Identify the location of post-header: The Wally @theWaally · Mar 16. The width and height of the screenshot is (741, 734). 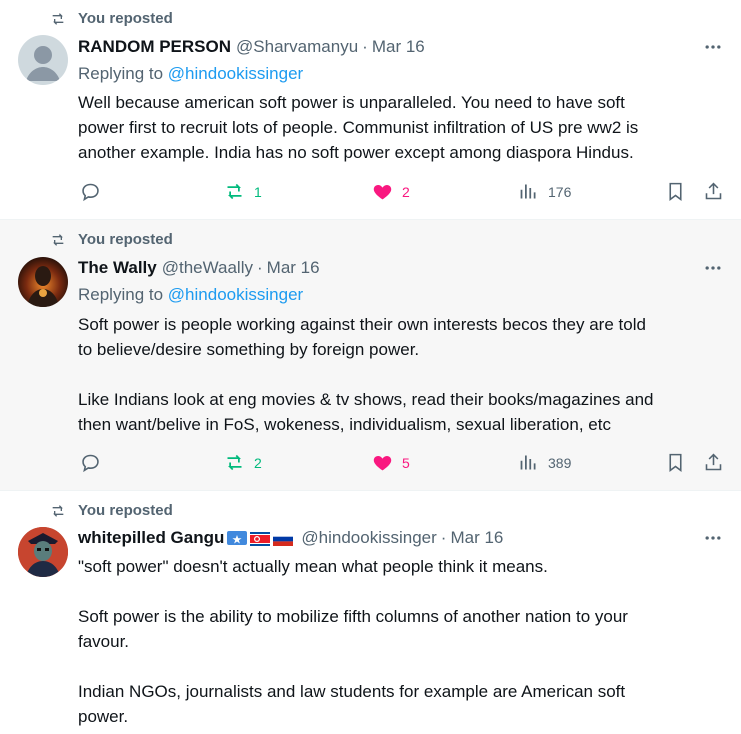
(402, 268).